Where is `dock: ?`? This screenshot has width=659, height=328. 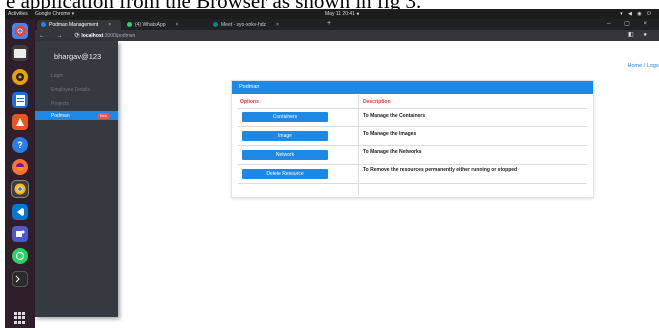 dock: ? is located at coordinates (20, 173).